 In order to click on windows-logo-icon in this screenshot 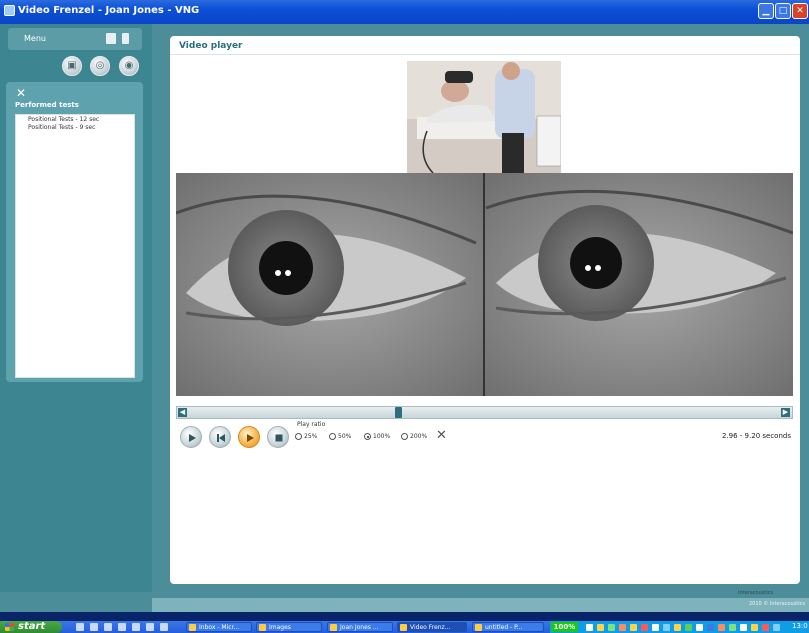, I will do `click(9, 627)`.